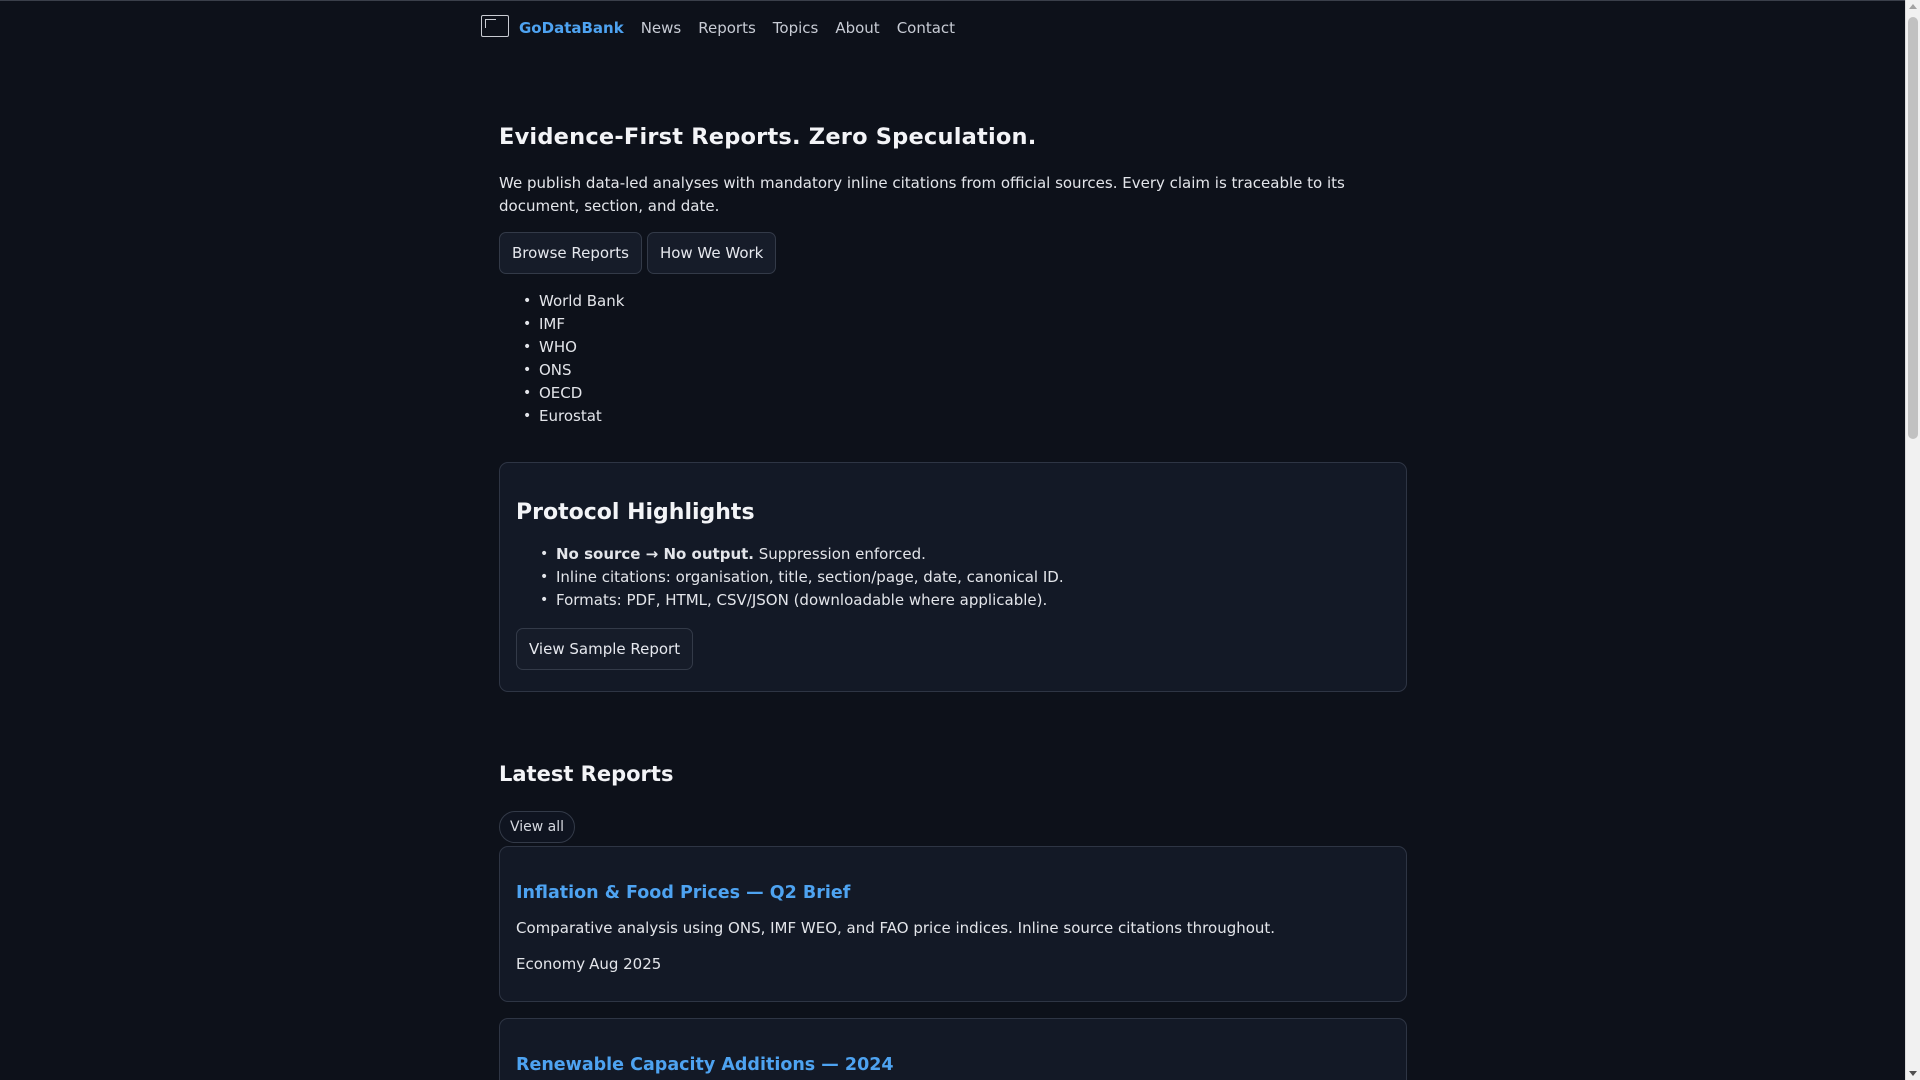  Describe the element at coordinates (661, 28) in the screenshot. I see `nav-link-news: News` at that location.